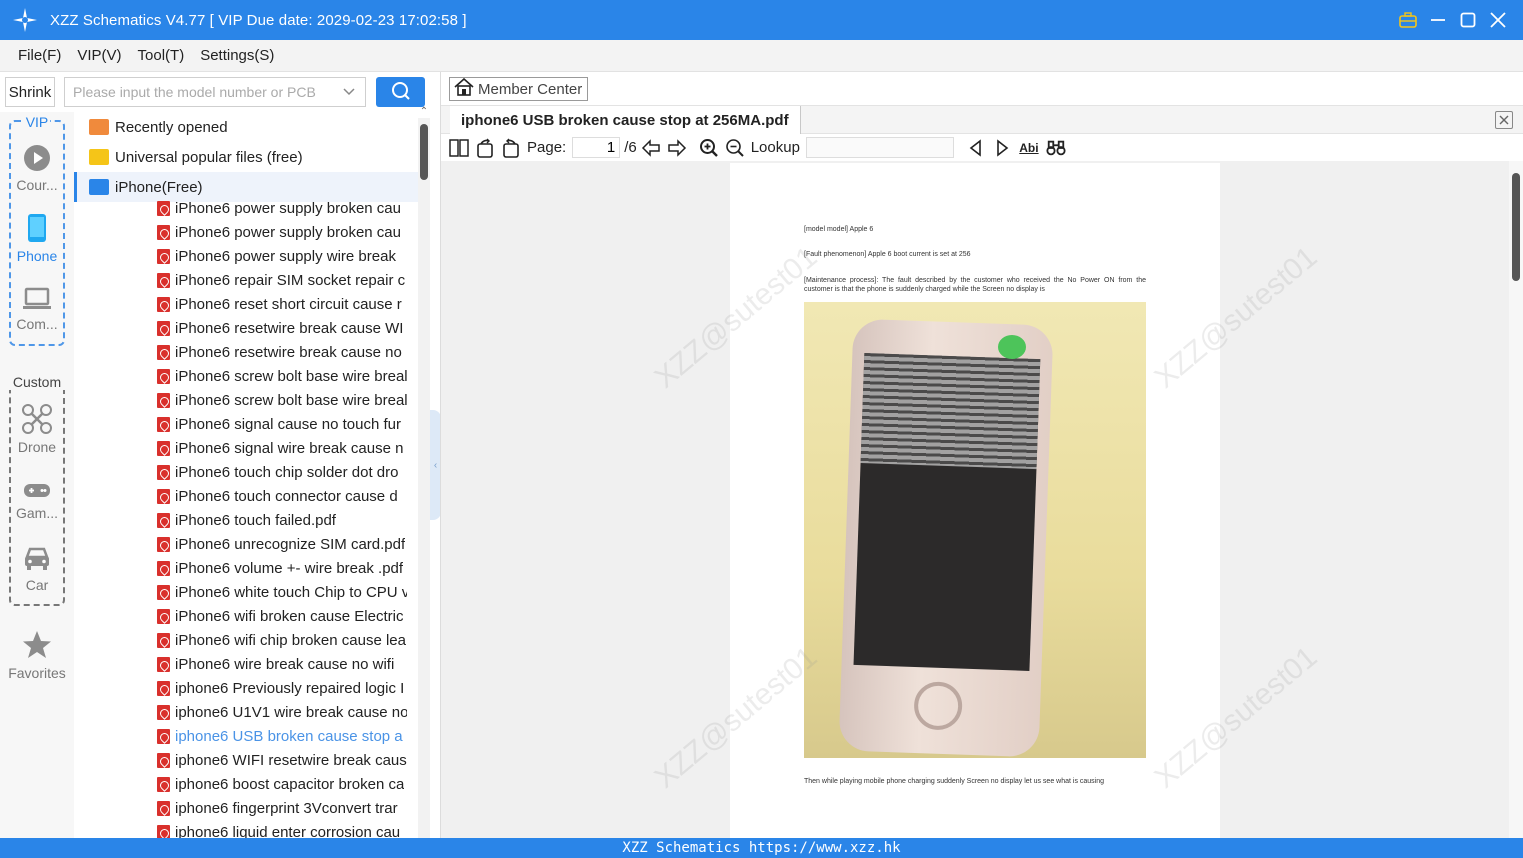  I want to click on tree-item-recently-opened: Recently opened, so click(246, 127).